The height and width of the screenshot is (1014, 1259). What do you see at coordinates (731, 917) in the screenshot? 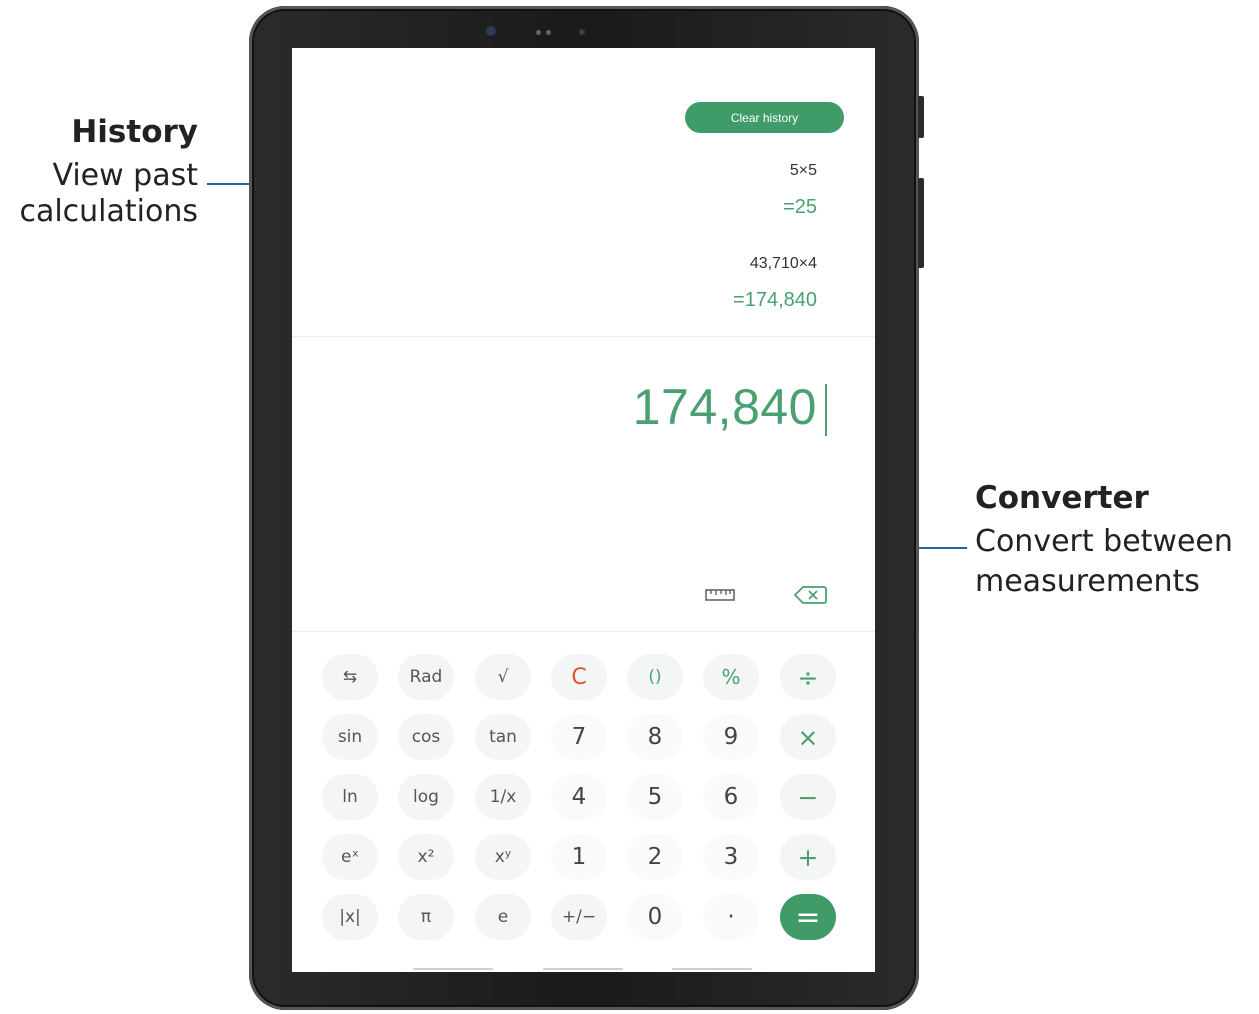
I see `decimal-button: ·` at bounding box center [731, 917].